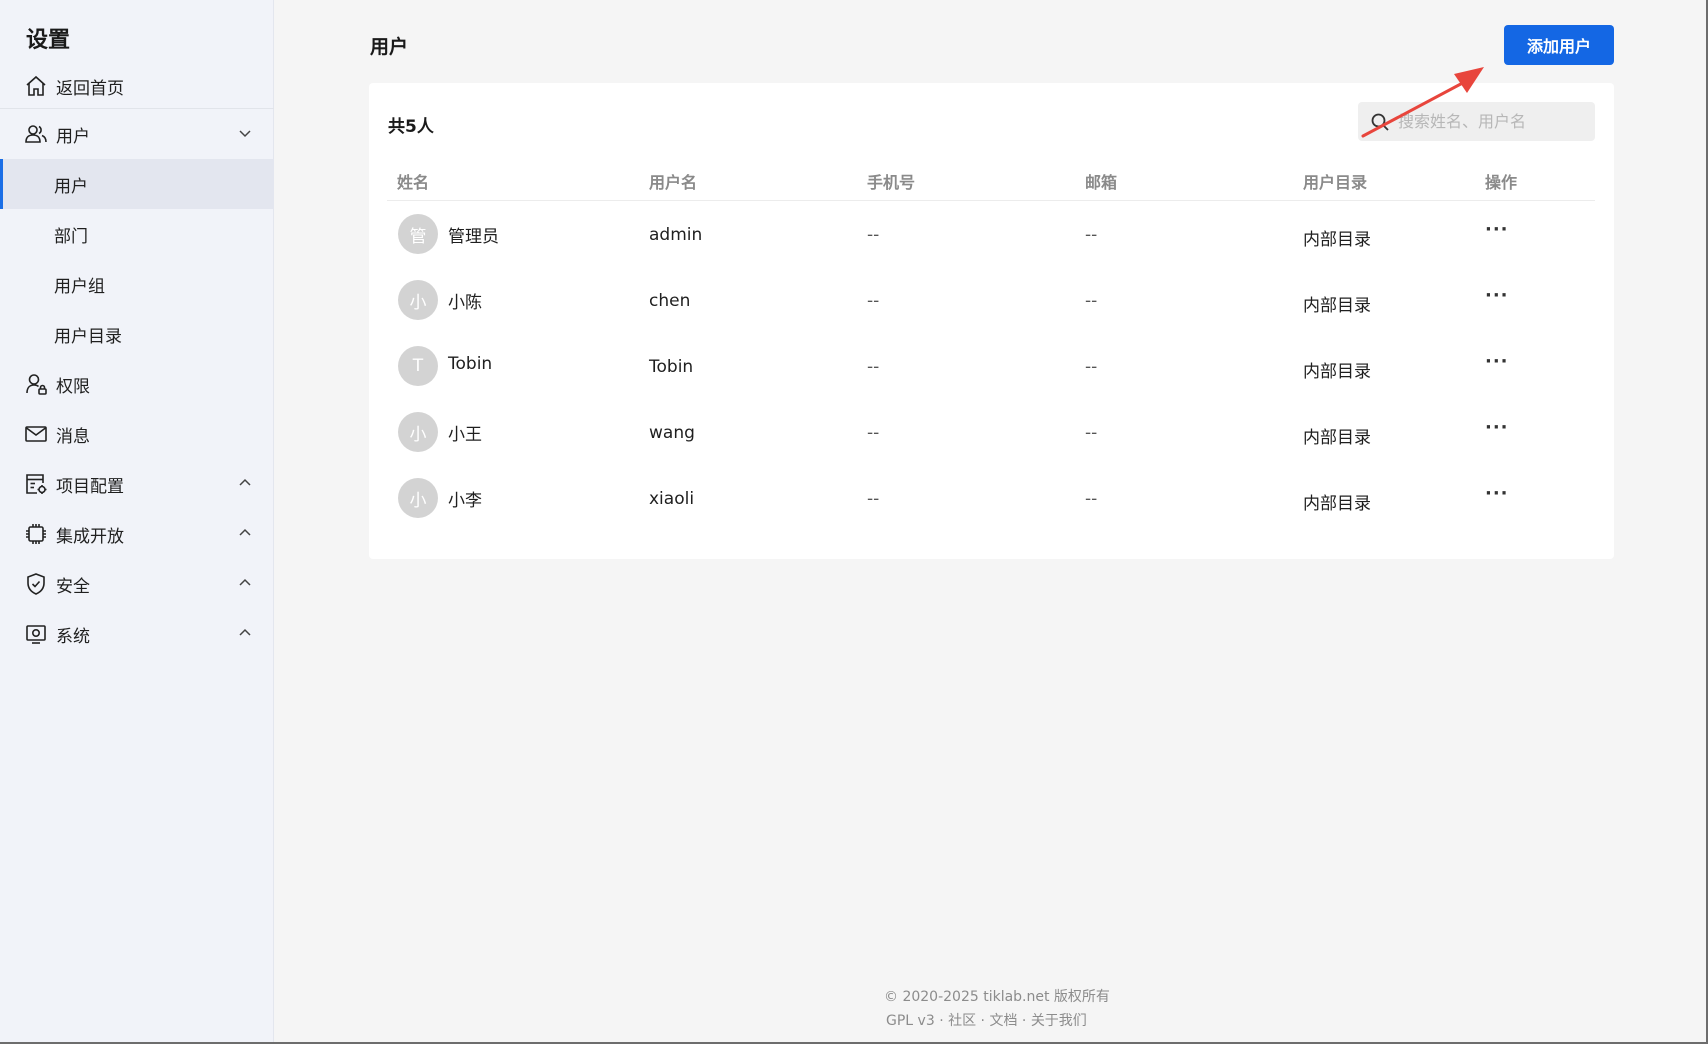  I want to click on home-icon, so click(36, 86).